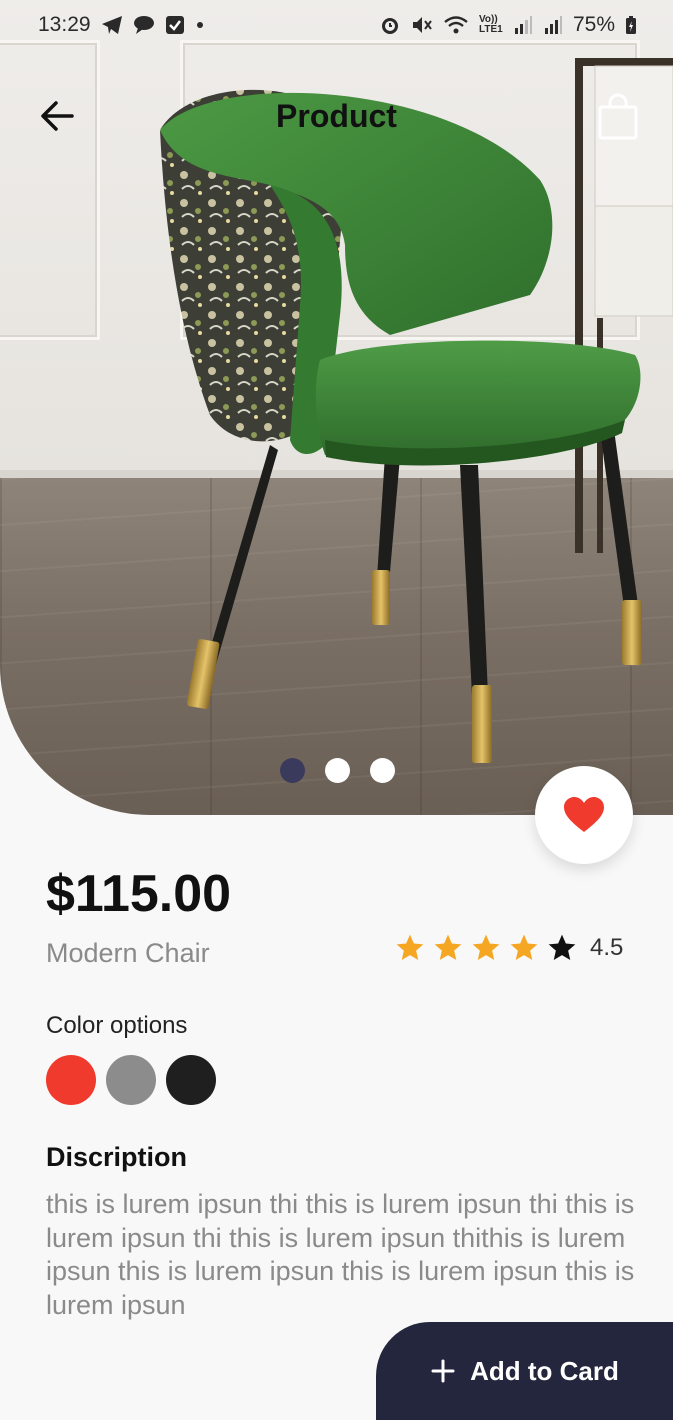 The image size is (673, 1420). I want to click on page-title: Product, so click(336, 116).